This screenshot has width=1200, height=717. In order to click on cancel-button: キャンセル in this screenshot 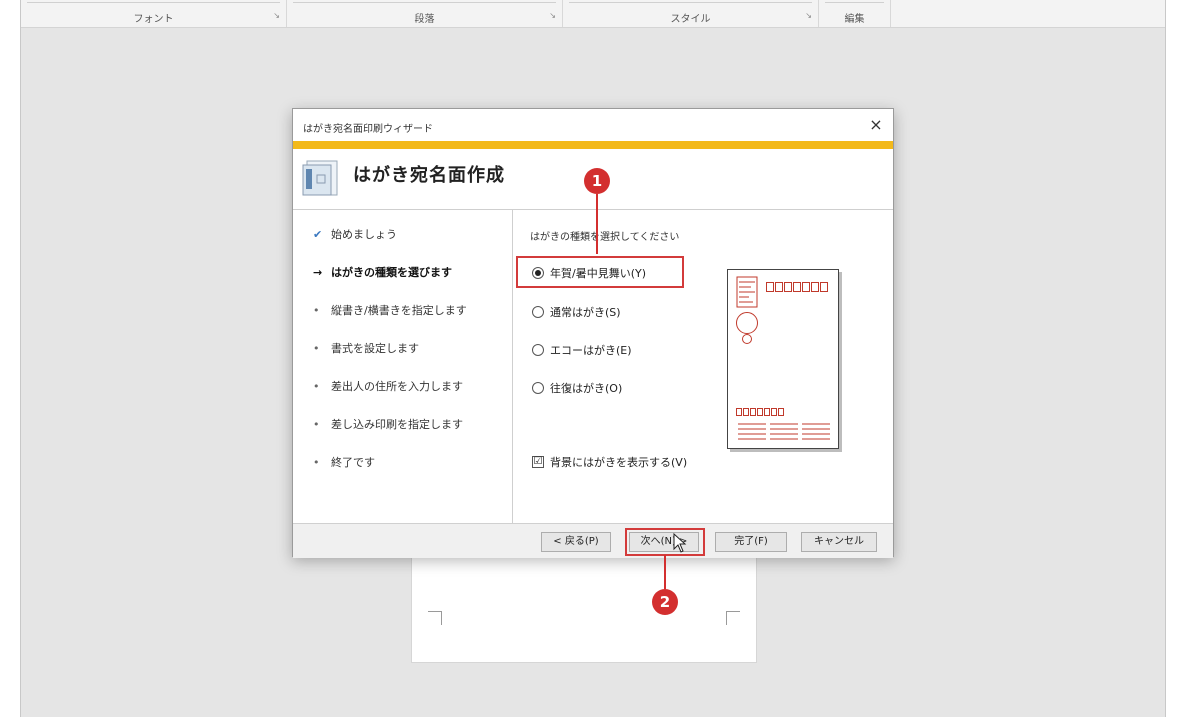, I will do `click(839, 542)`.